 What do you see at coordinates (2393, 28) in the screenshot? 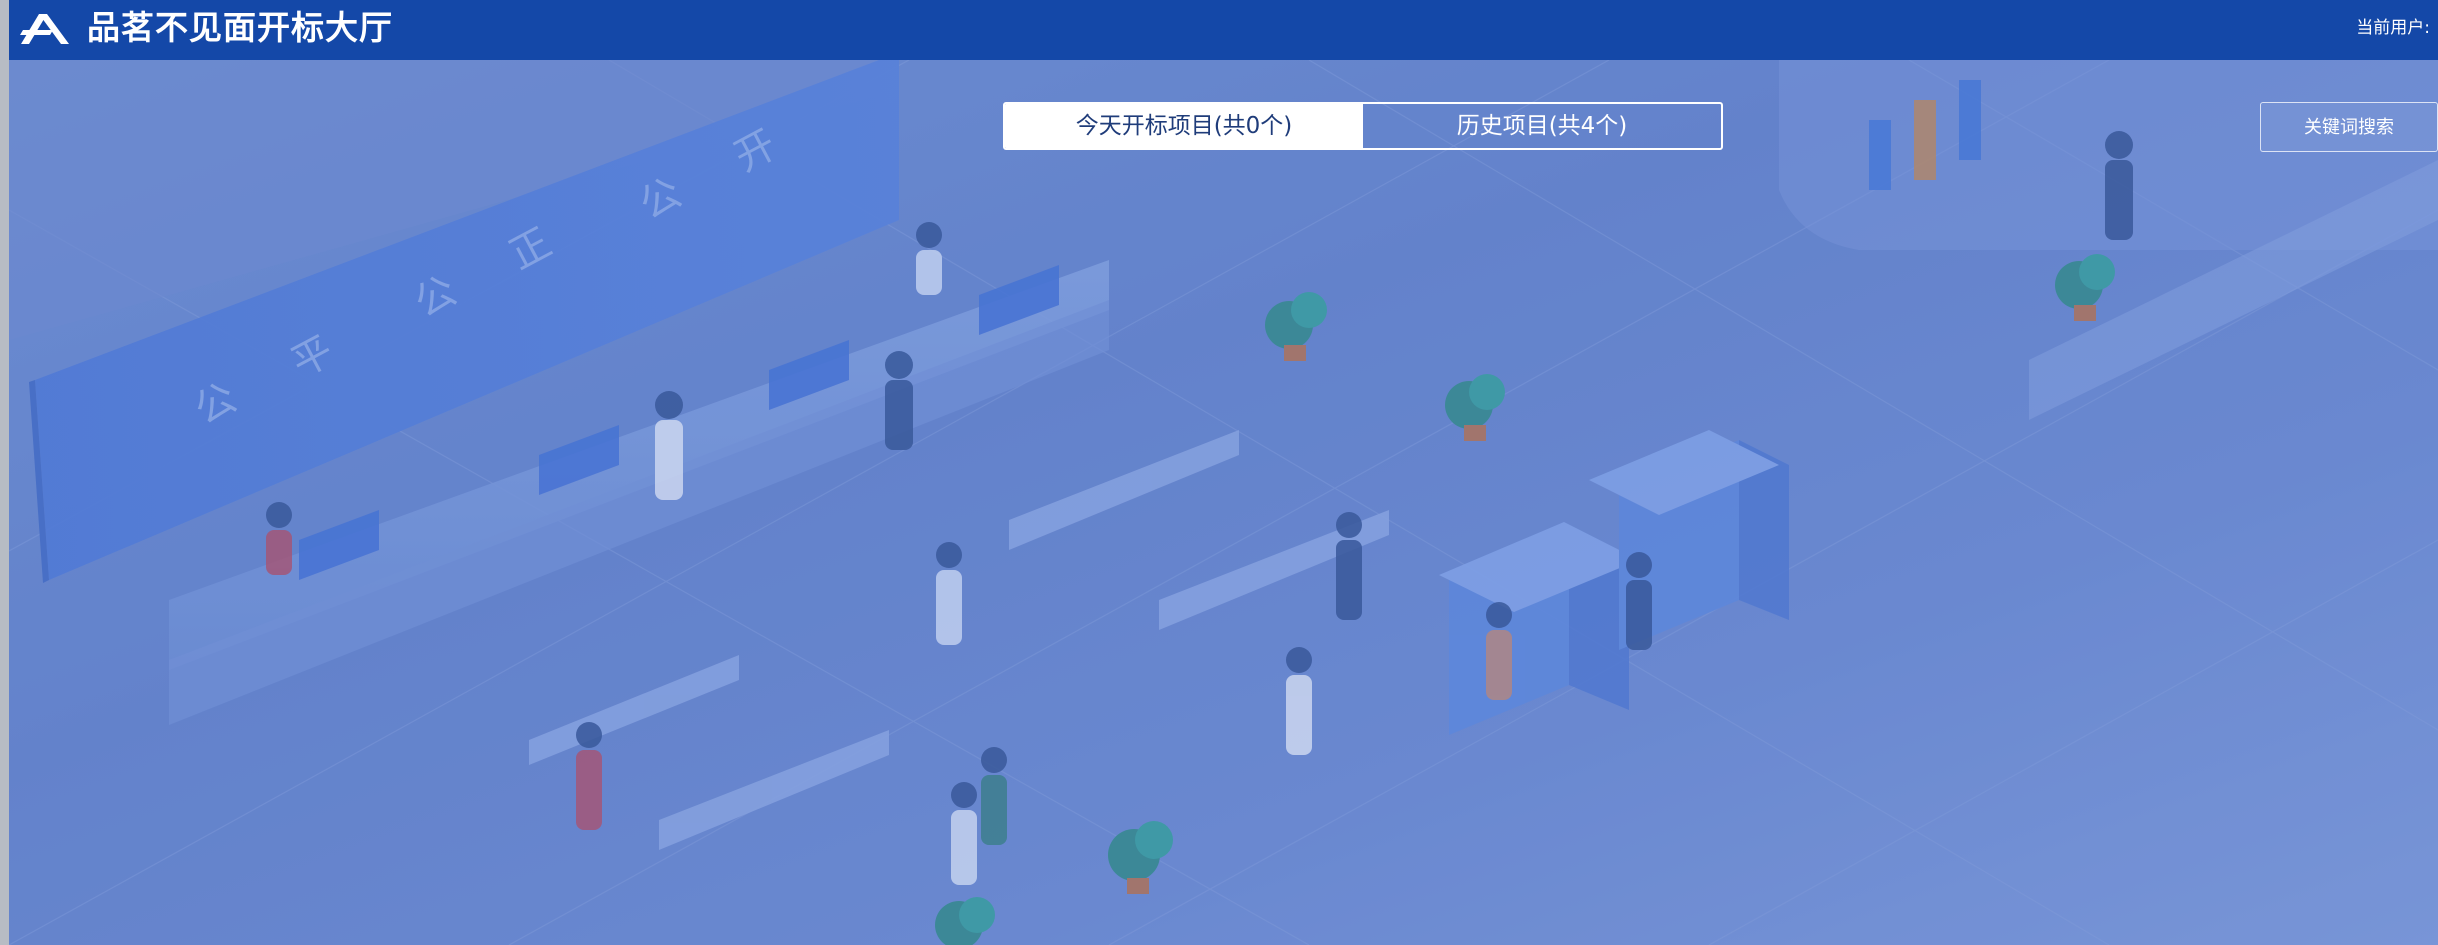
I see `current-user-label: 当前用户:` at bounding box center [2393, 28].